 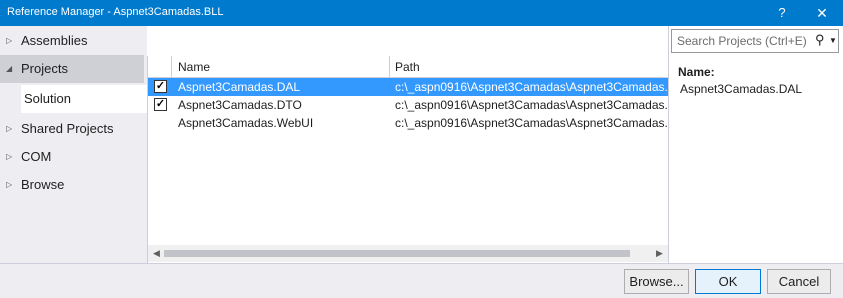 I want to click on sidebar-item-com: ▷ COM, so click(x=73, y=157).